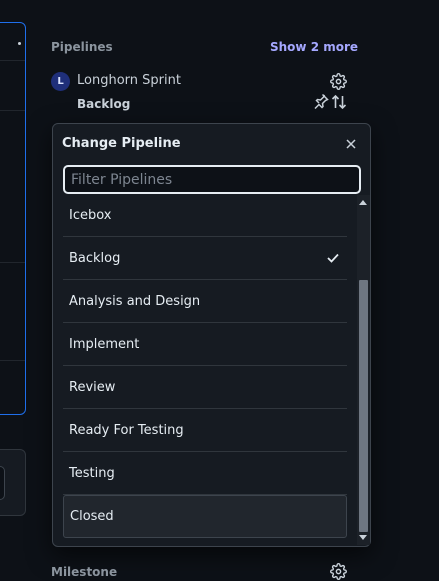  I want to click on scroll-up-arrow-icon, so click(363, 202).